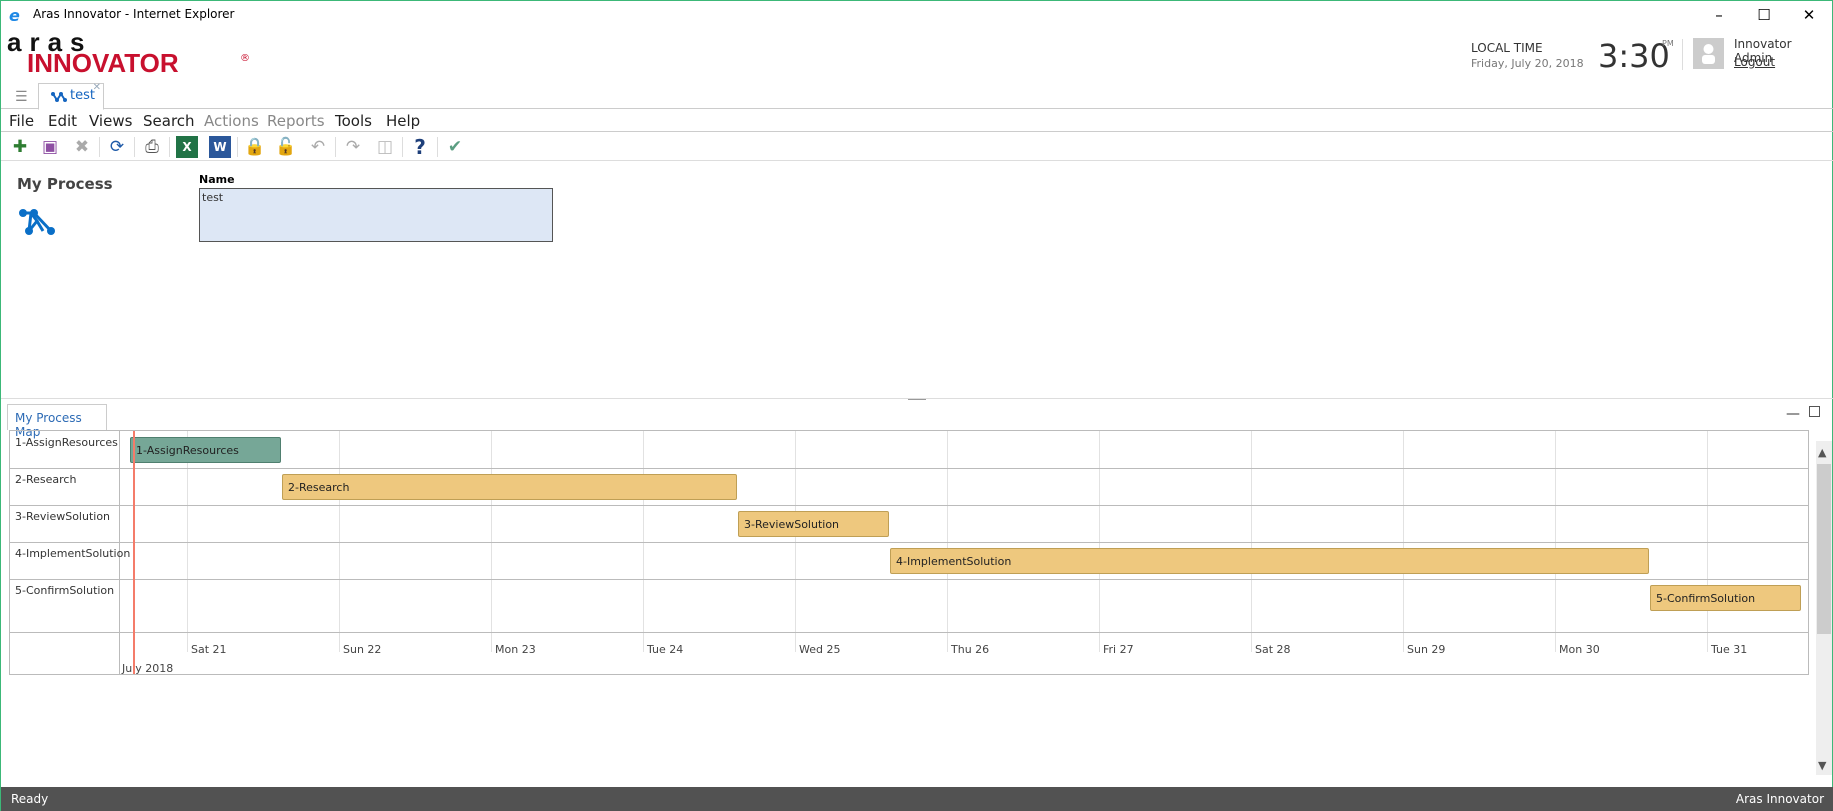 The height and width of the screenshot is (811, 1833). I want to click on menu-tools: Tools, so click(353, 121).